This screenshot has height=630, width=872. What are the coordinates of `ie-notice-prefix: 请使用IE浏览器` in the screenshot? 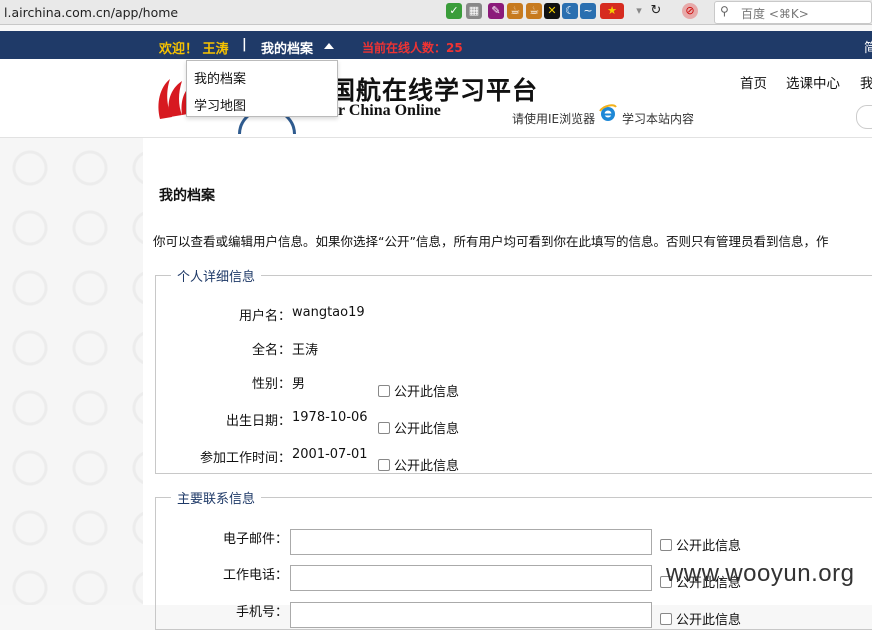 It's located at (554, 119).